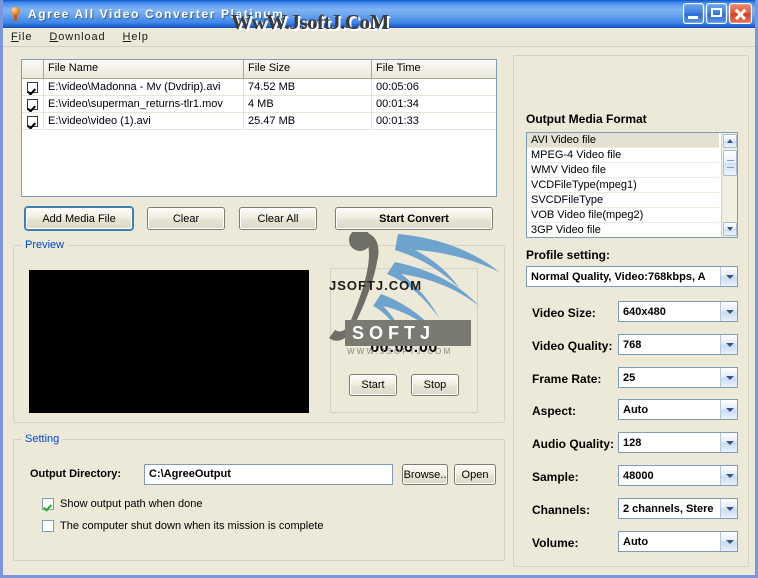 The height and width of the screenshot is (578, 758). I want to click on table-row: E:\video\video (1).avi 25.47 MB 00:01:33, so click(259, 121).